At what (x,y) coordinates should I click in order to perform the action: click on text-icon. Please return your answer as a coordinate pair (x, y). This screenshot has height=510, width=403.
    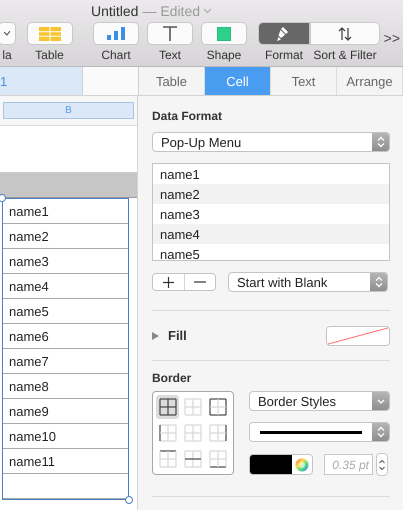
    Looking at the image, I should click on (170, 33).